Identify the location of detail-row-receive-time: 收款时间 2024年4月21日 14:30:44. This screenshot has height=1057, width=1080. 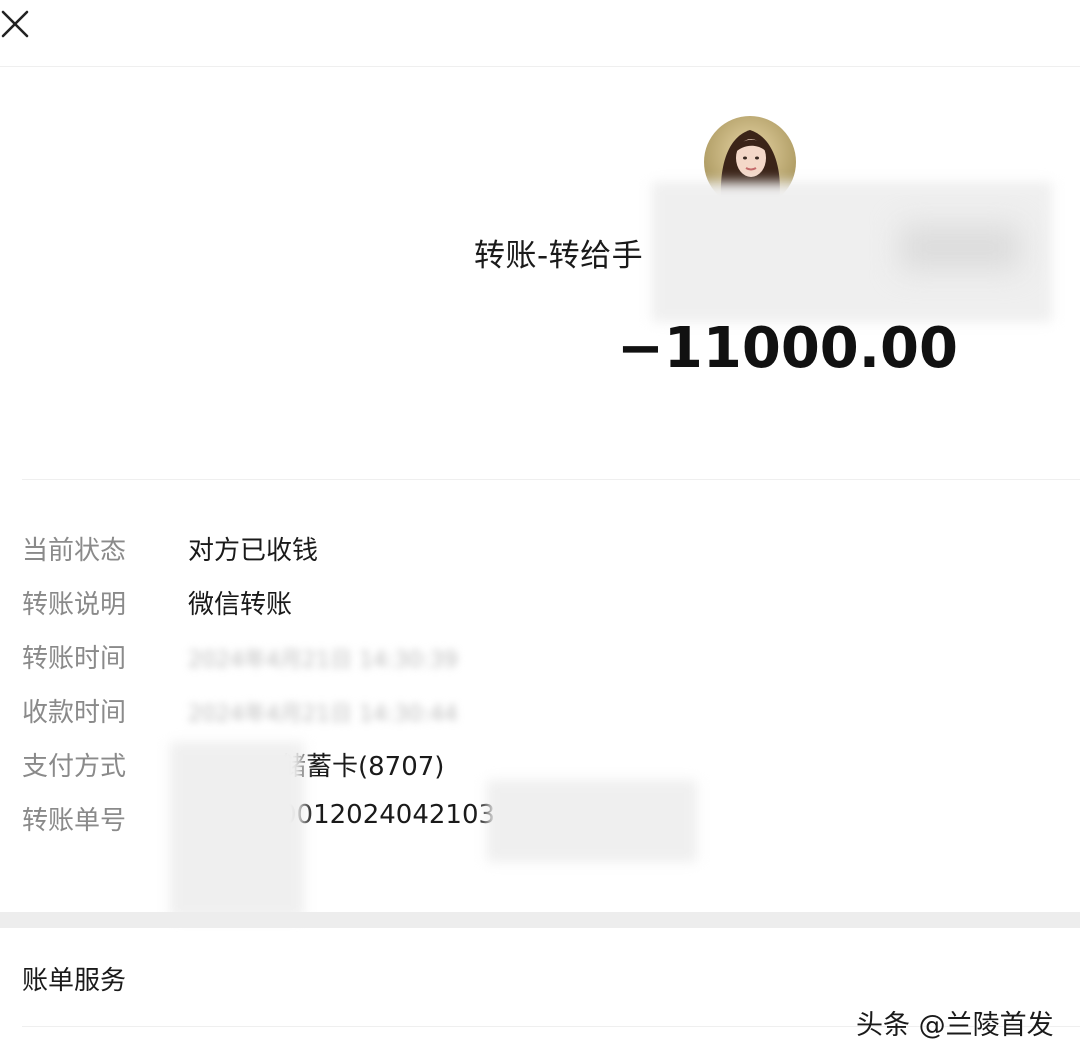
(540, 719).